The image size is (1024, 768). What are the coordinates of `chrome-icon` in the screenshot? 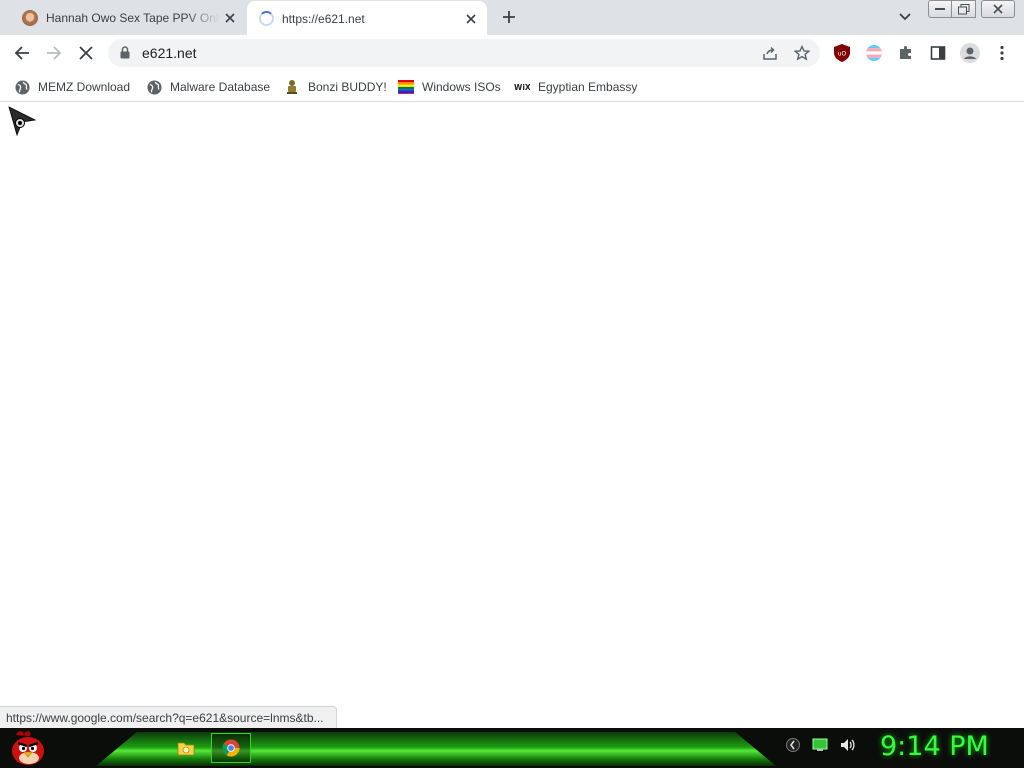 It's located at (231, 748).